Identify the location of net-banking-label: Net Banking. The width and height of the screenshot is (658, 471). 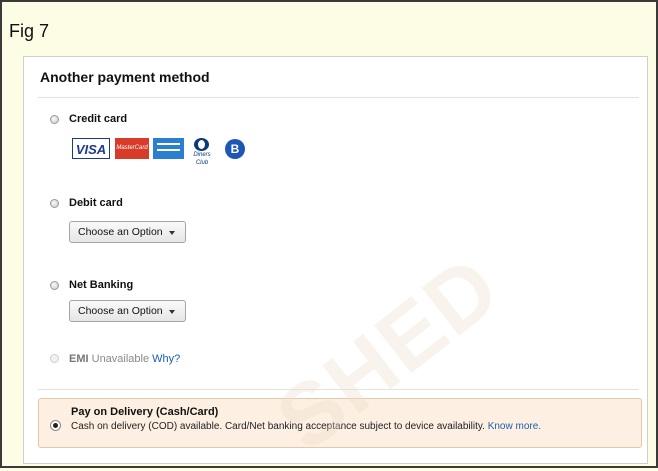
(101, 285).